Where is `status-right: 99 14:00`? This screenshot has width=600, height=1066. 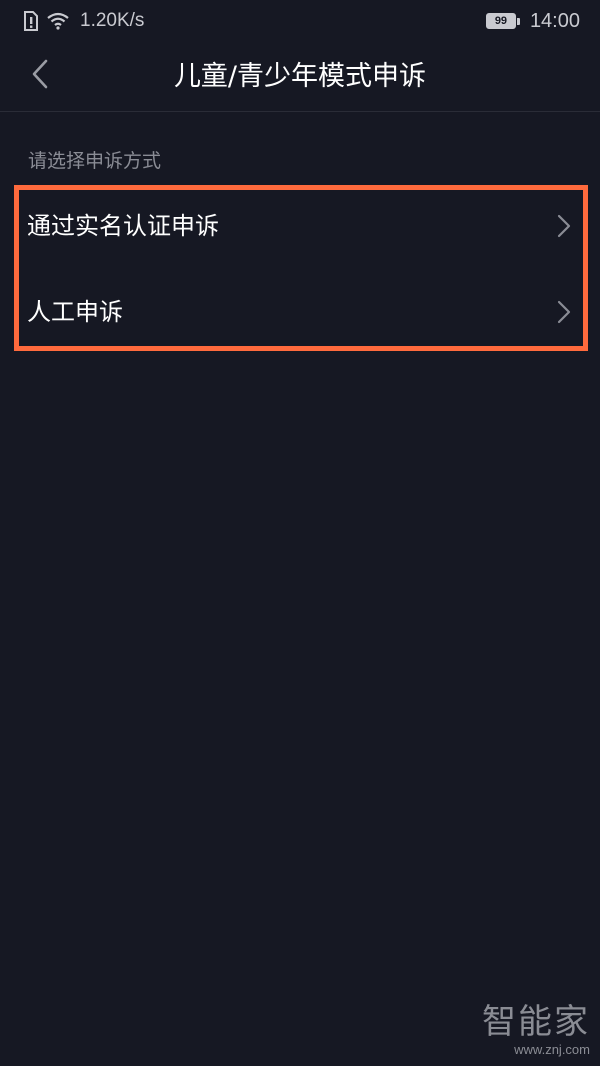
status-right: 99 14:00 is located at coordinates (532, 21).